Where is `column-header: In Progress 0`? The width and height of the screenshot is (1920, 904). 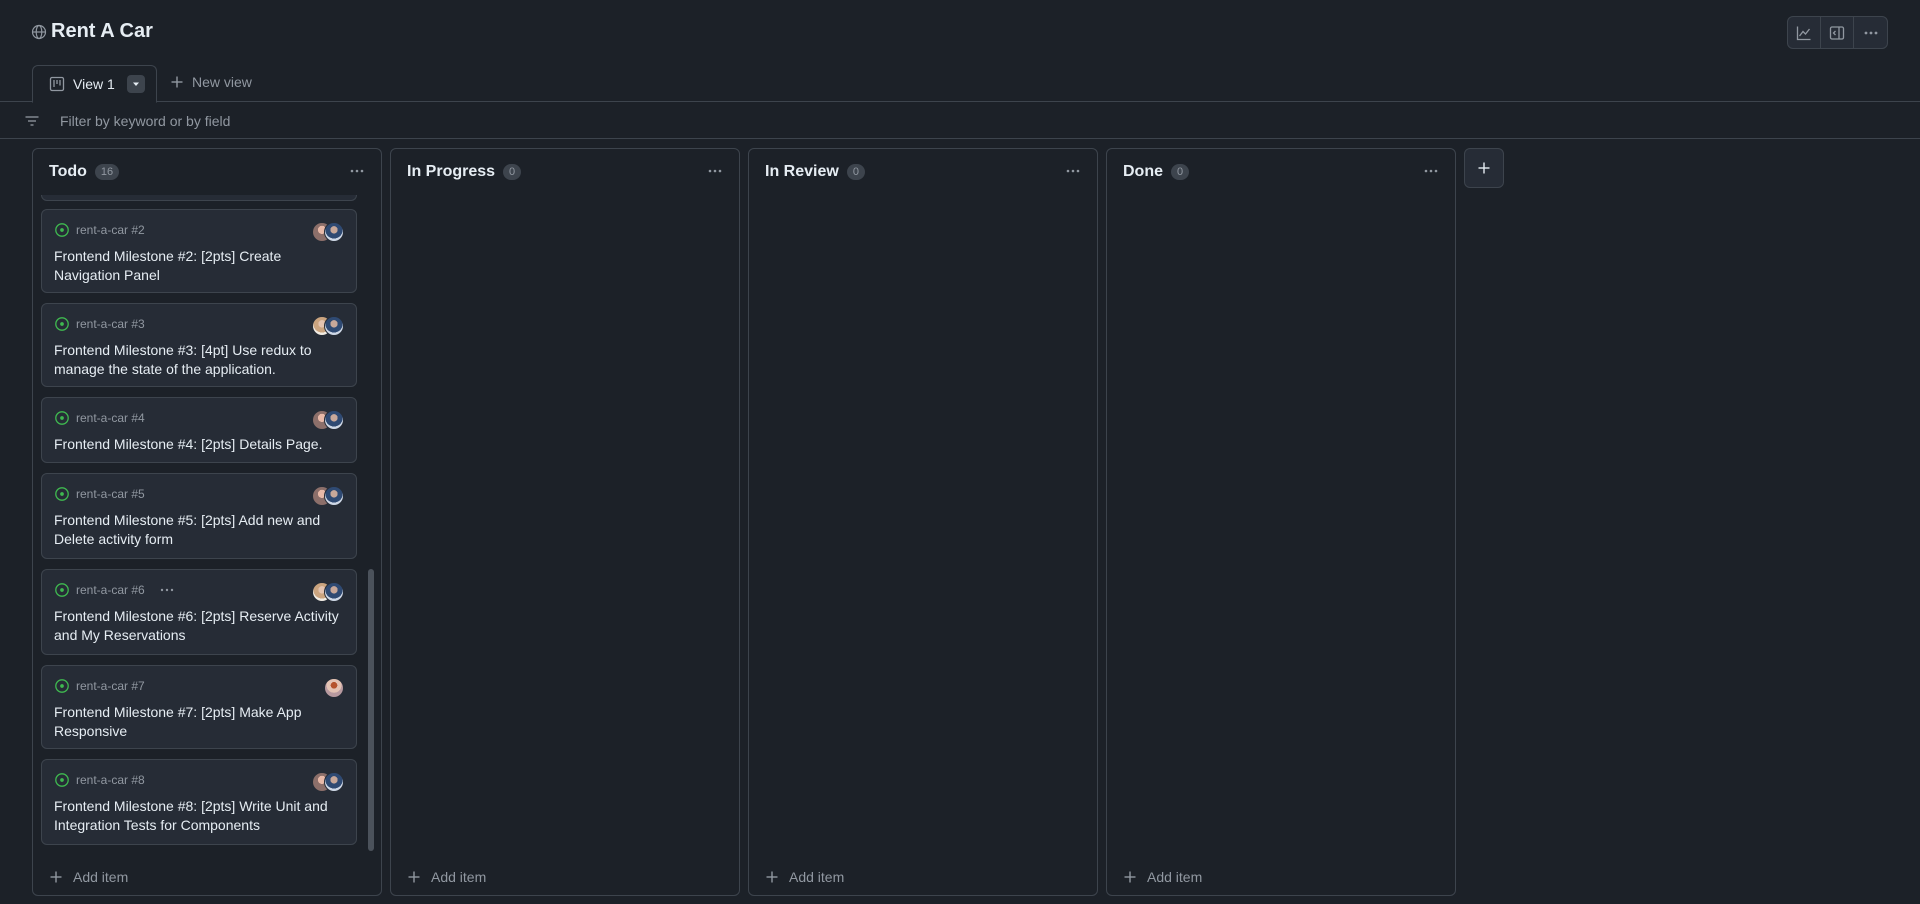
column-header: In Progress 0 is located at coordinates (565, 172).